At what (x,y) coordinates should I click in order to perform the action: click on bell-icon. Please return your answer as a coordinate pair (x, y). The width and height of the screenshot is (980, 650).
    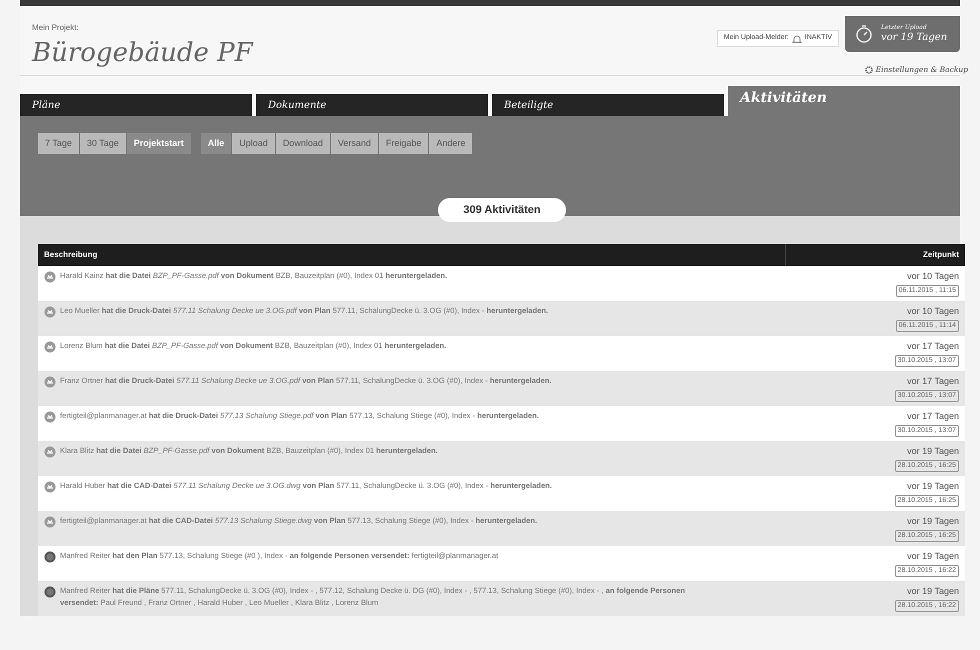
    Looking at the image, I should click on (797, 39).